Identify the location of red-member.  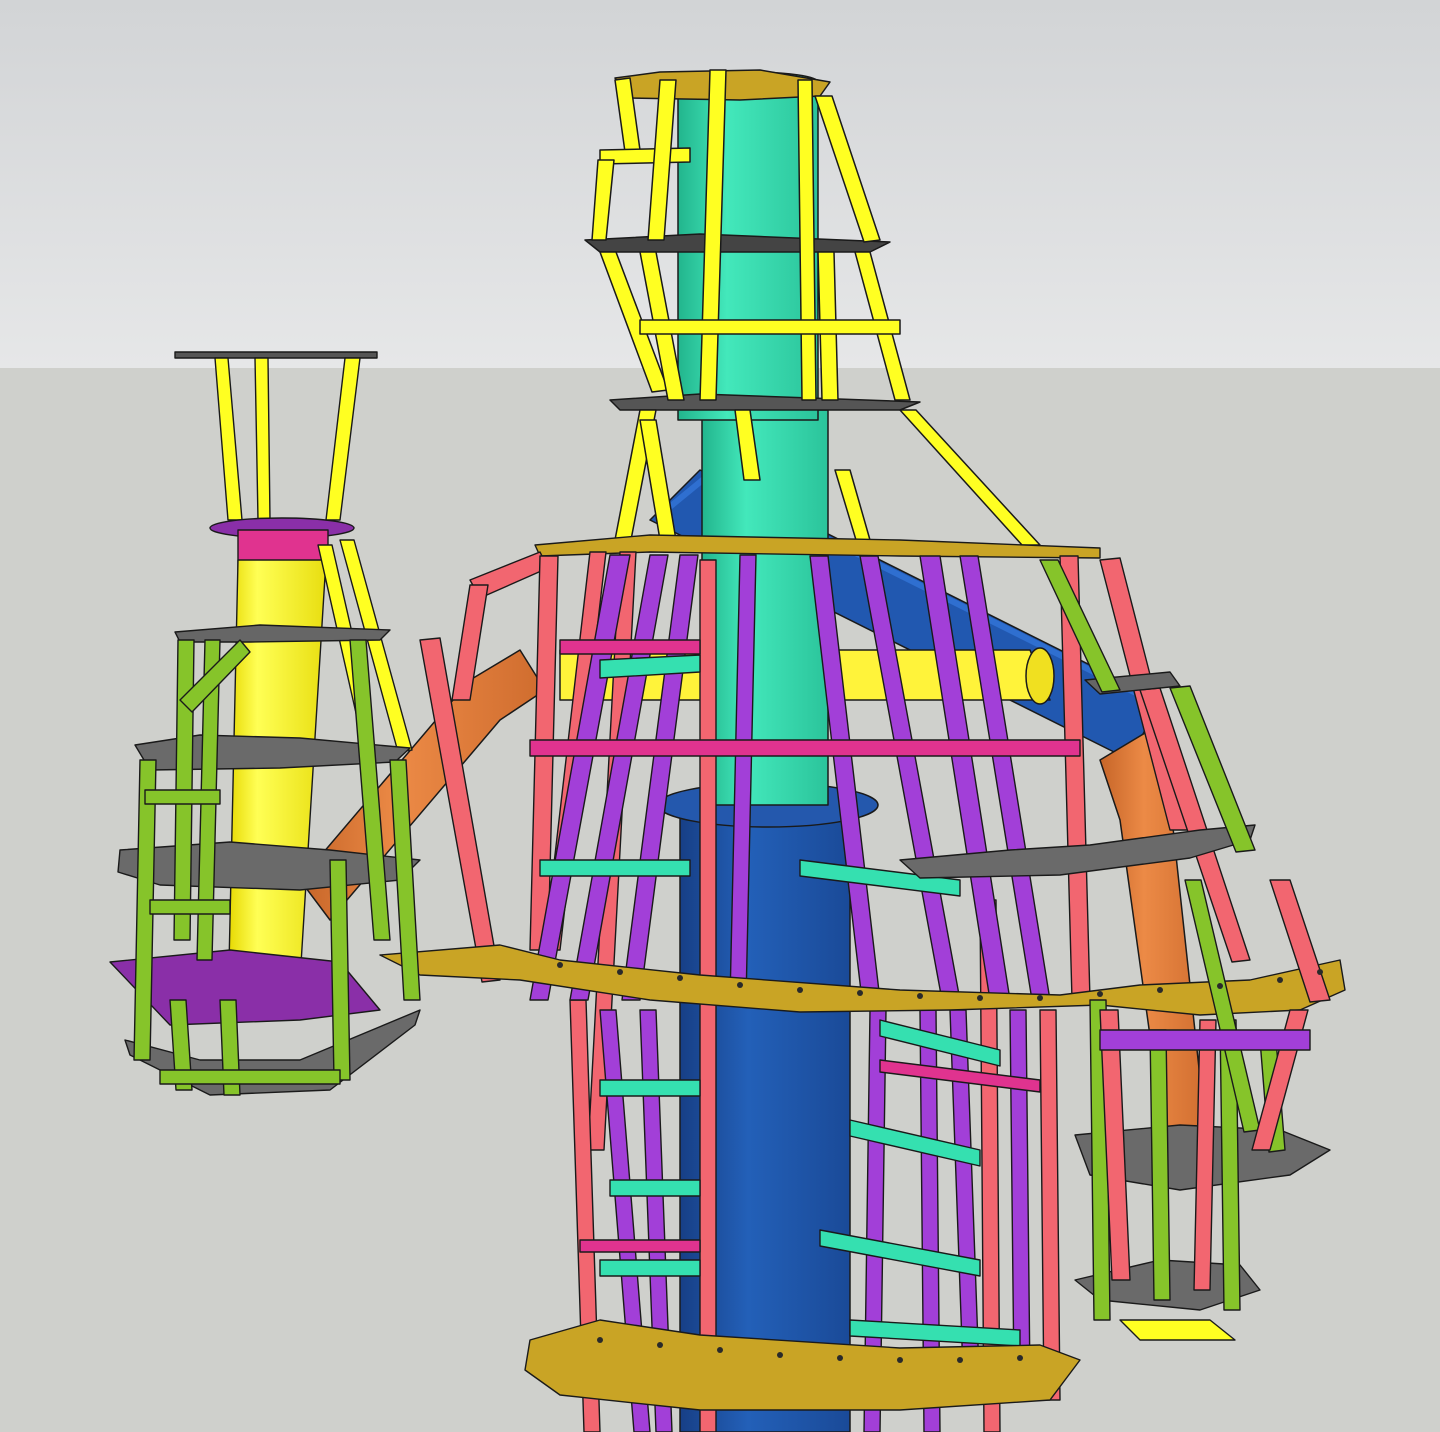
(1050, 1205).